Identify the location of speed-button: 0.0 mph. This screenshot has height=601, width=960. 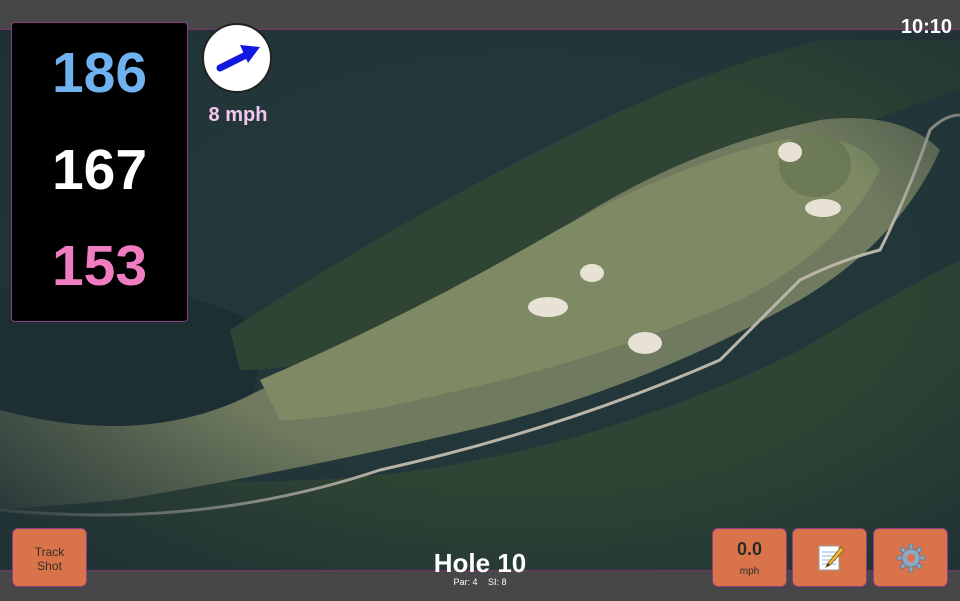
(749, 557).